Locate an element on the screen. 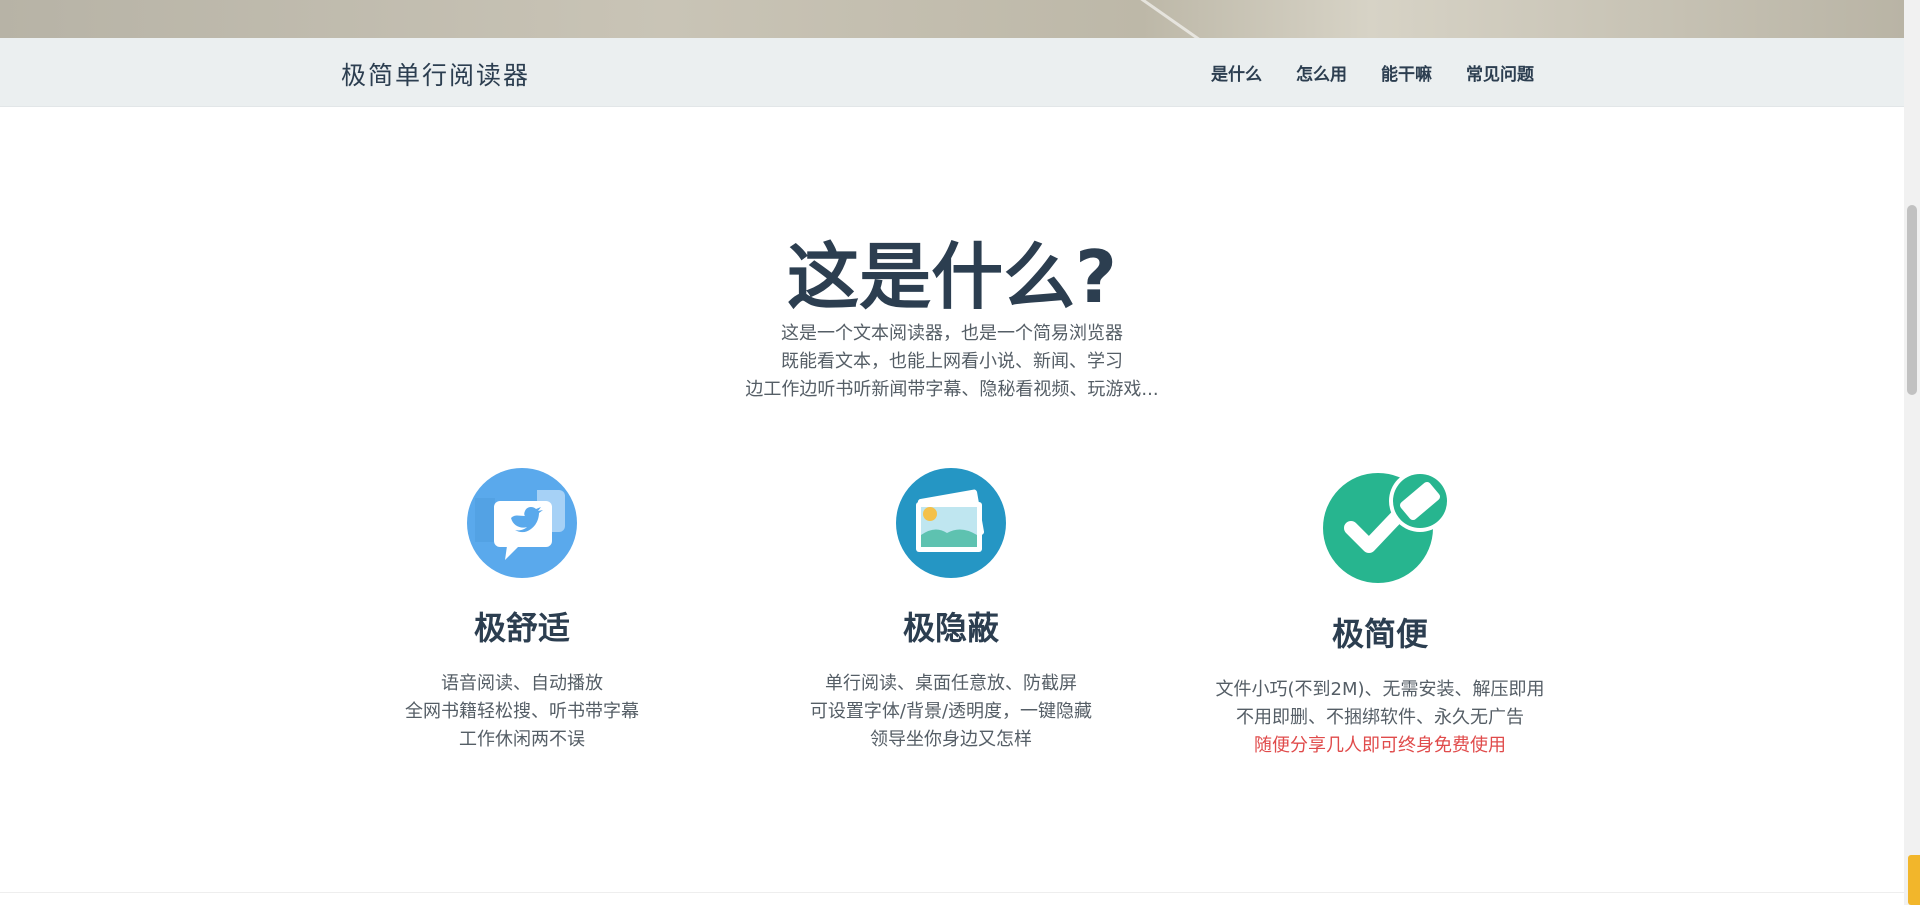 Image resolution: width=1920 pixels, height=905 pixels. nav-link-faq: 常见问题 is located at coordinates (1500, 72).